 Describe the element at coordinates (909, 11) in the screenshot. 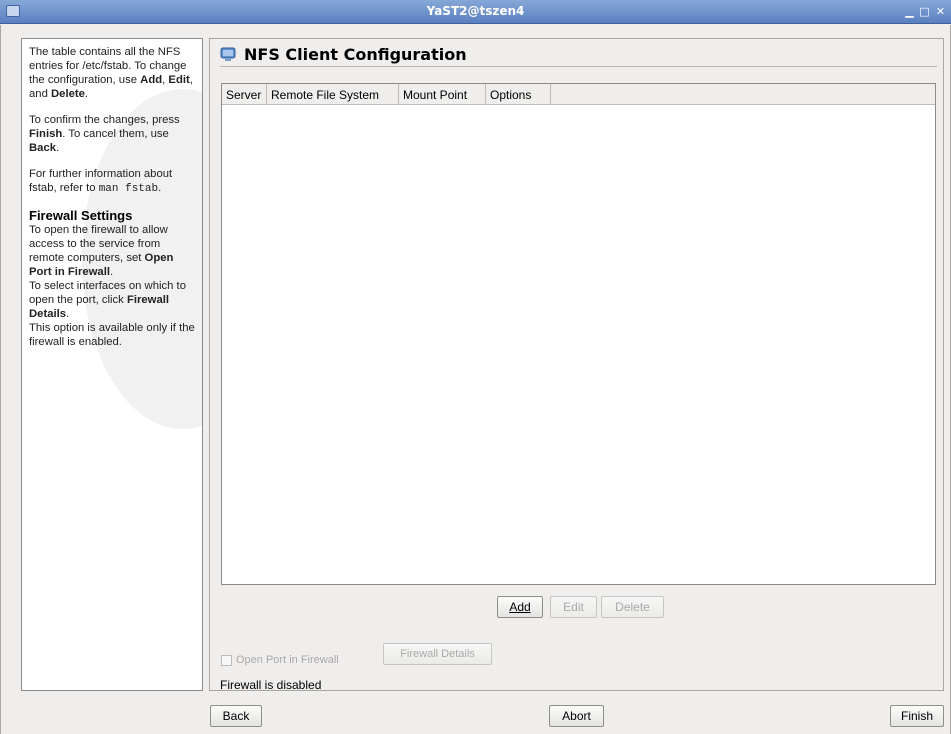

I see `minimize-icon: ▁` at that location.